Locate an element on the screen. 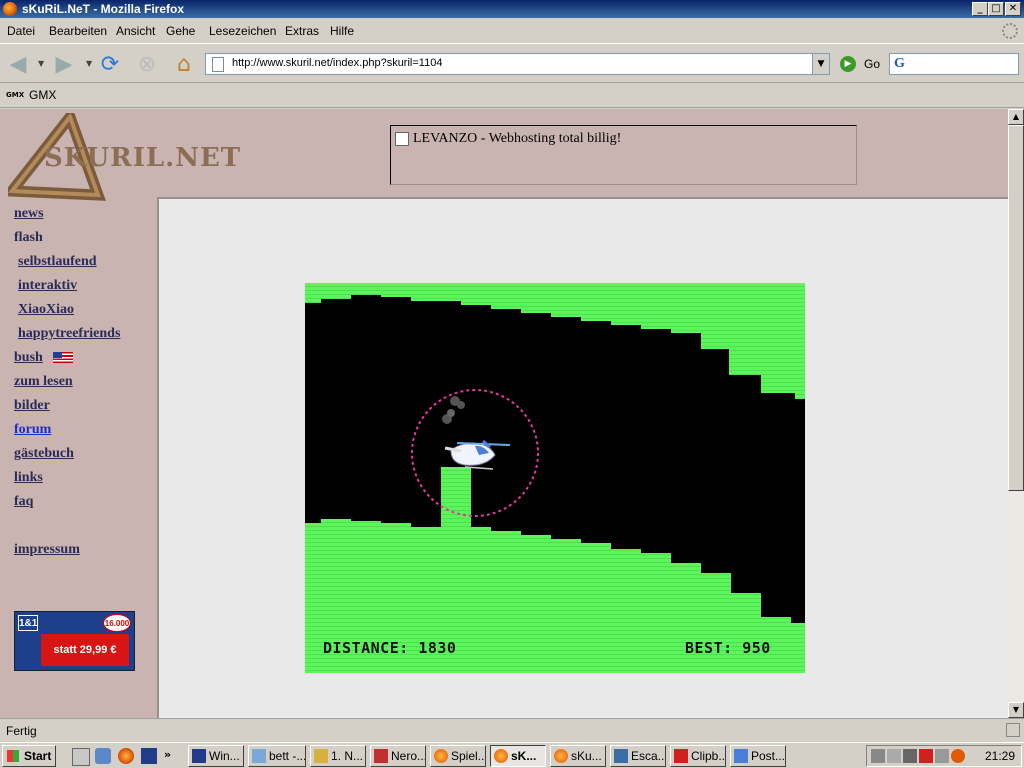 This screenshot has height=768, width=1024. go-label: Go is located at coordinates (872, 64).